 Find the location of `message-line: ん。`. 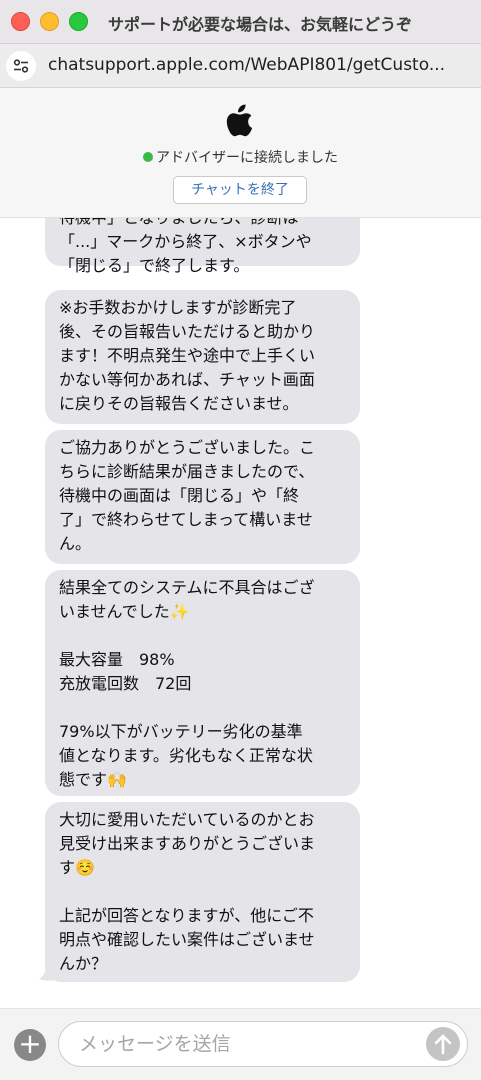

message-line: ん。 is located at coordinates (75, 543).